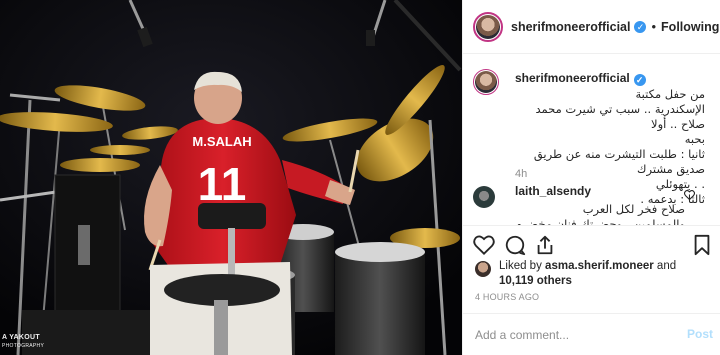 This screenshot has height=355, width=720. What do you see at coordinates (484, 197) in the screenshot?
I see `comment-avatar` at bounding box center [484, 197].